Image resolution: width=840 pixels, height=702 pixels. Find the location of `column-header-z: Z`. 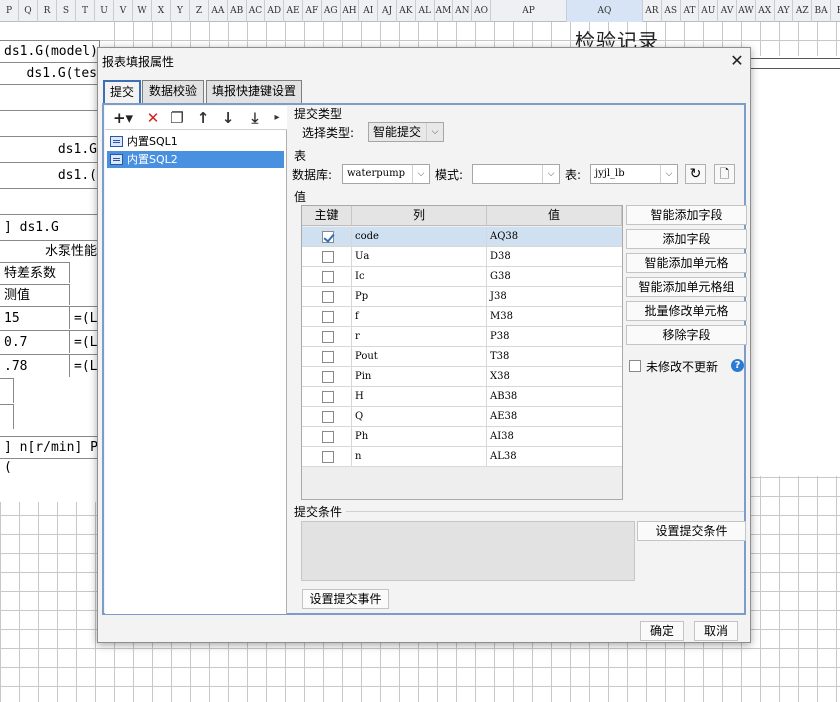

column-header-z: Z is located at coordinates (199, 11).